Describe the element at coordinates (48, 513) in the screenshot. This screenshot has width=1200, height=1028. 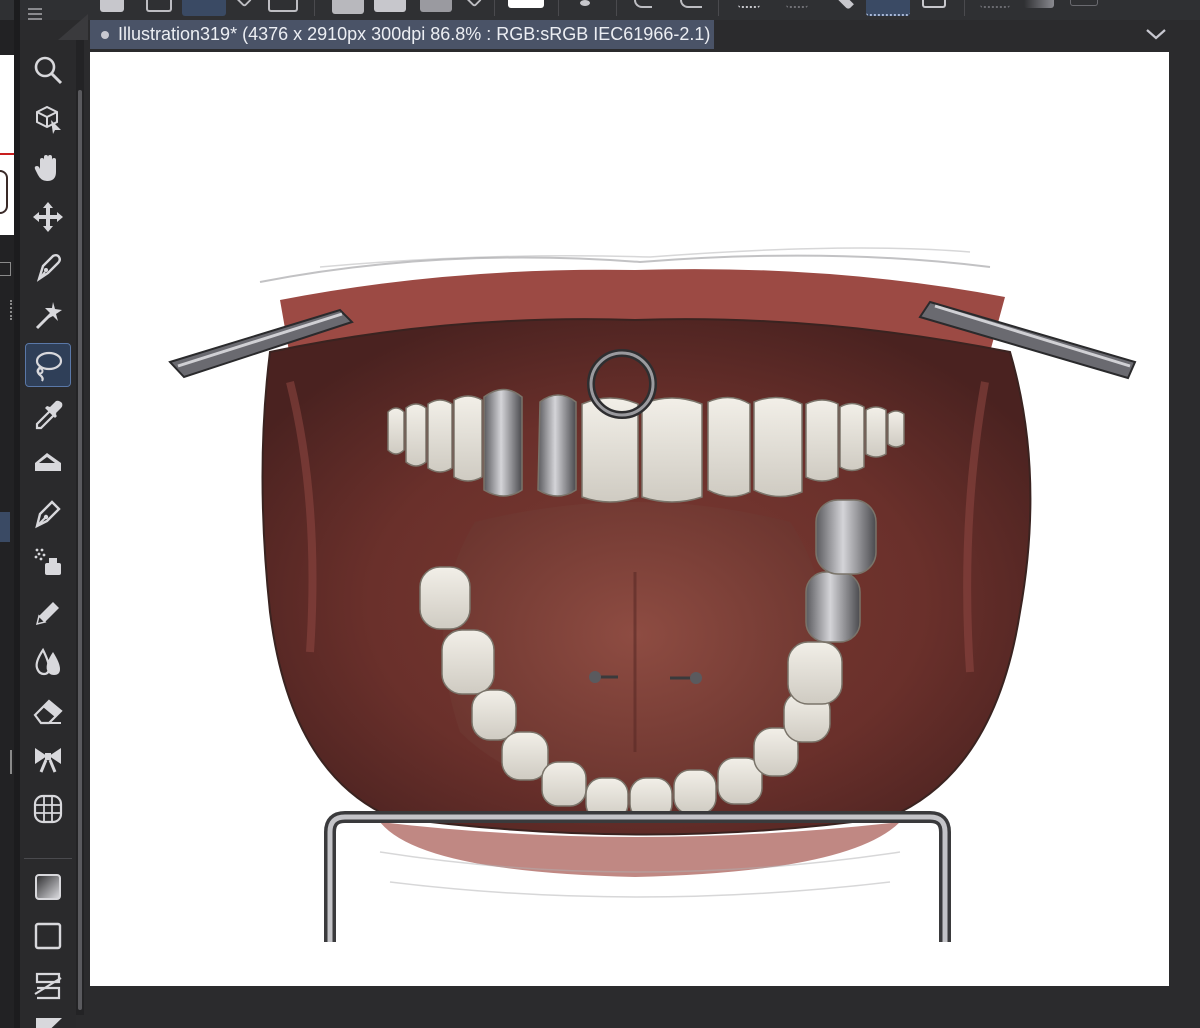
I see `fountain-pen-icon` at that location.